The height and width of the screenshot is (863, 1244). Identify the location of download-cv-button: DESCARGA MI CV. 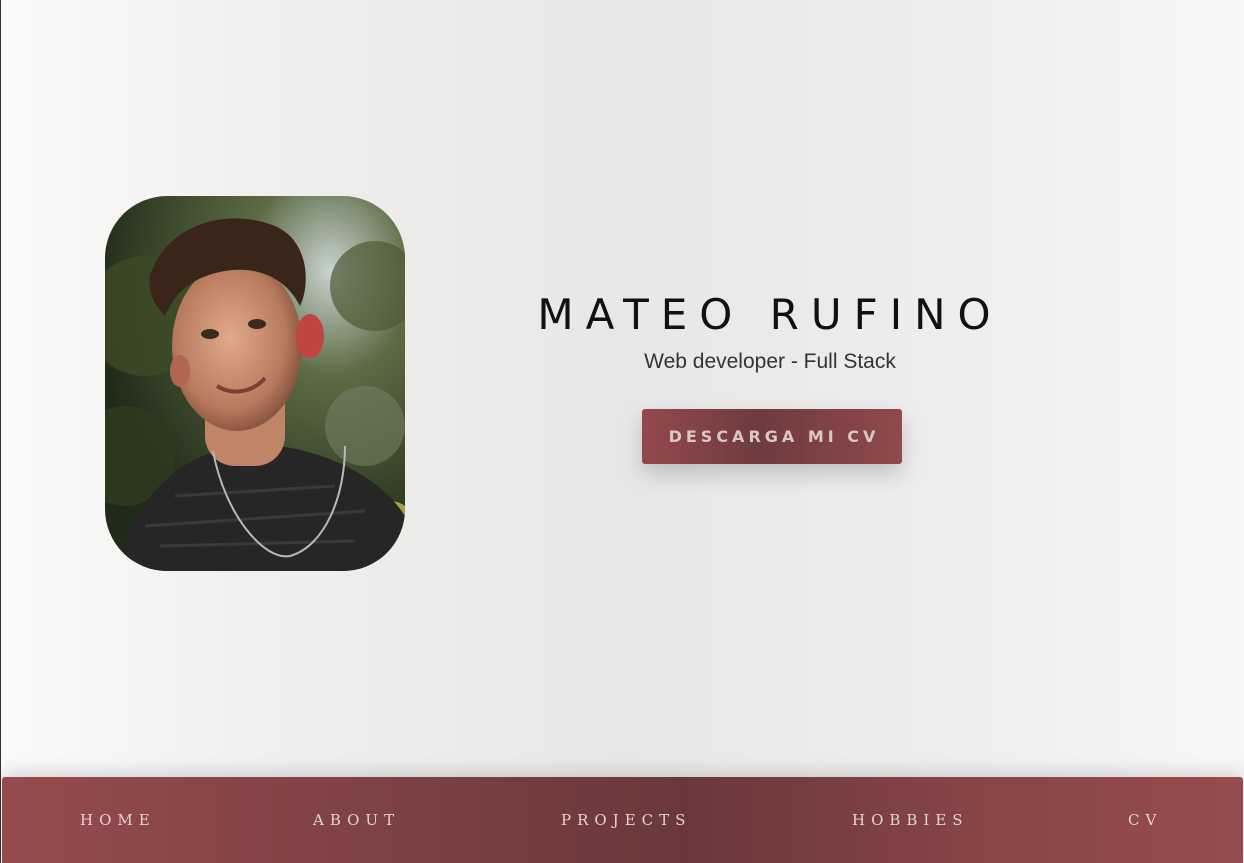
(772, 436).